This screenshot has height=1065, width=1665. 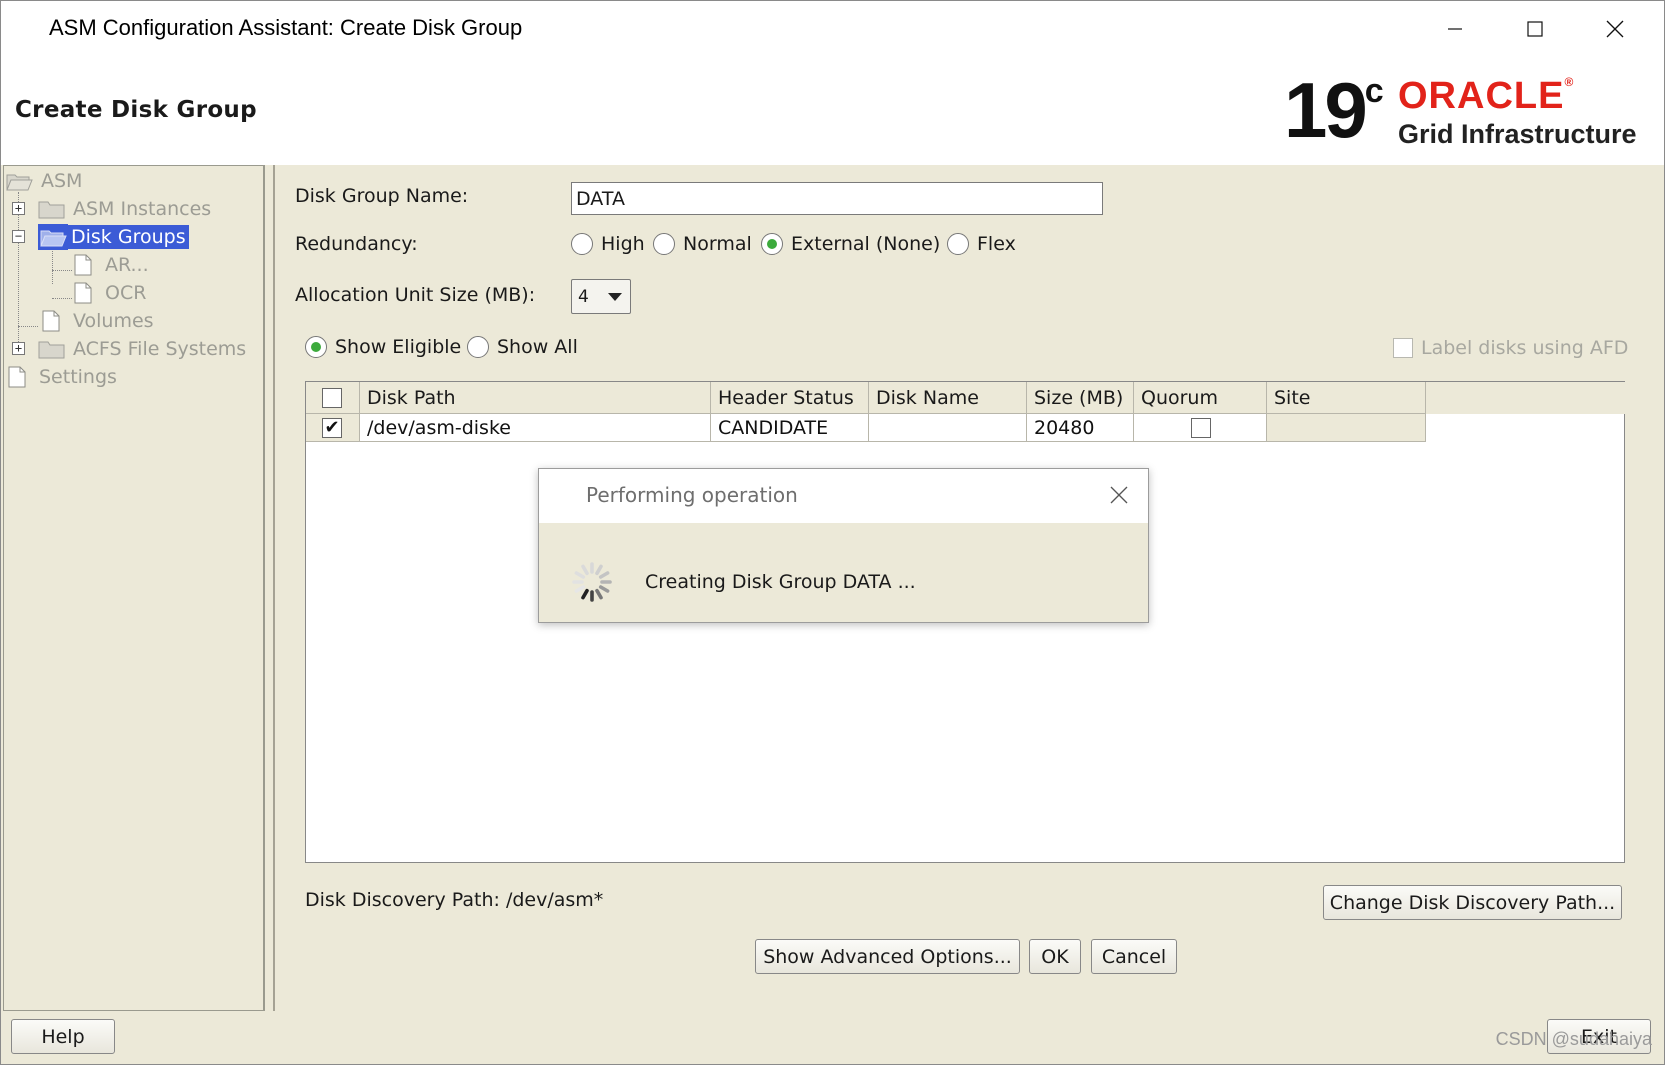 What do you see at coordinates (63, 377) in the screenshot?
I see `tree-item-settings: Settings` at bounding box center [63, 377].